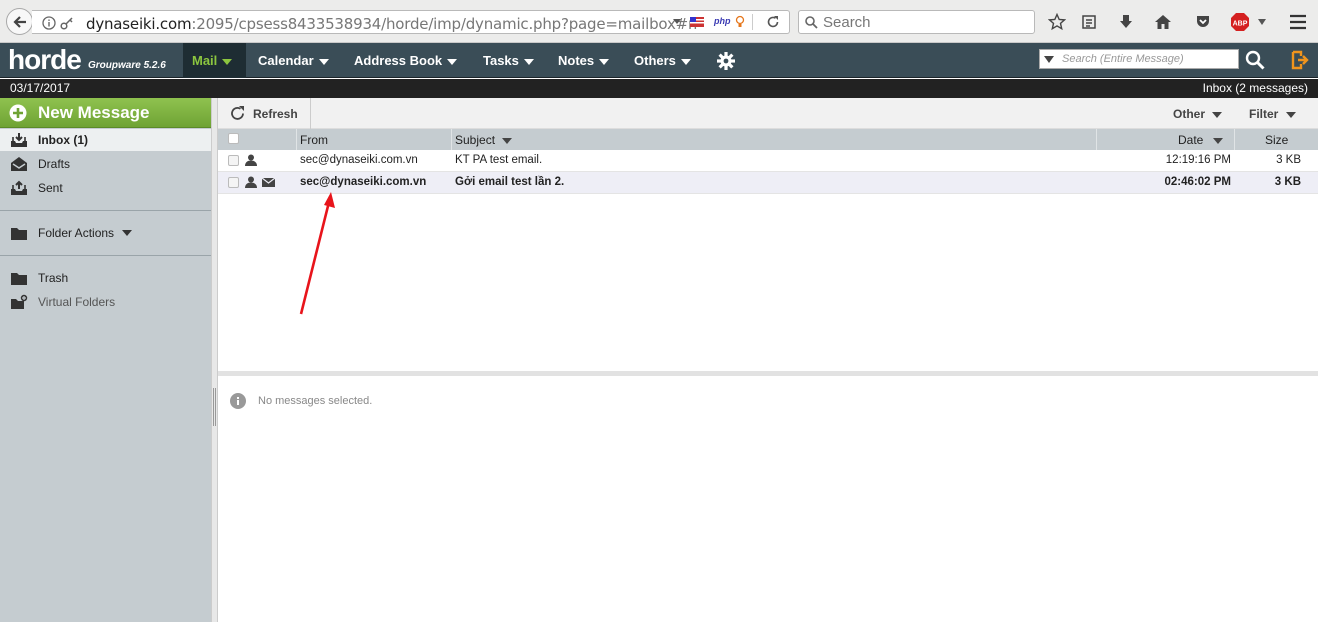 Image resolution: width=1318 pixels, height=622 pixels. I want to click on message-list-header: From Subject Date Size, so click(768, 139).